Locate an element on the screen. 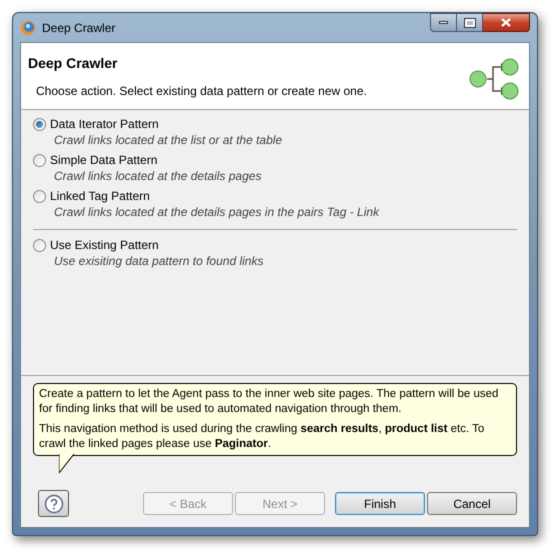  minimize-button is located at coordinates (443, 22).